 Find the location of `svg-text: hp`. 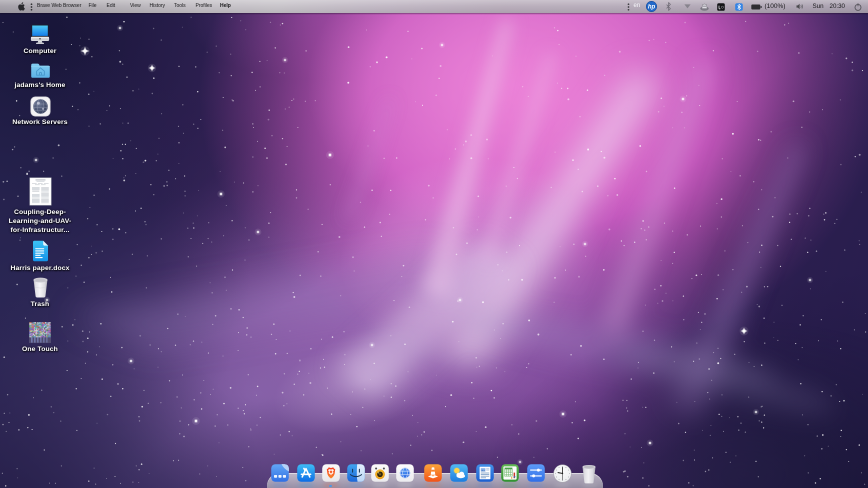

svg-text: hp is located at coordinates (652, 8).